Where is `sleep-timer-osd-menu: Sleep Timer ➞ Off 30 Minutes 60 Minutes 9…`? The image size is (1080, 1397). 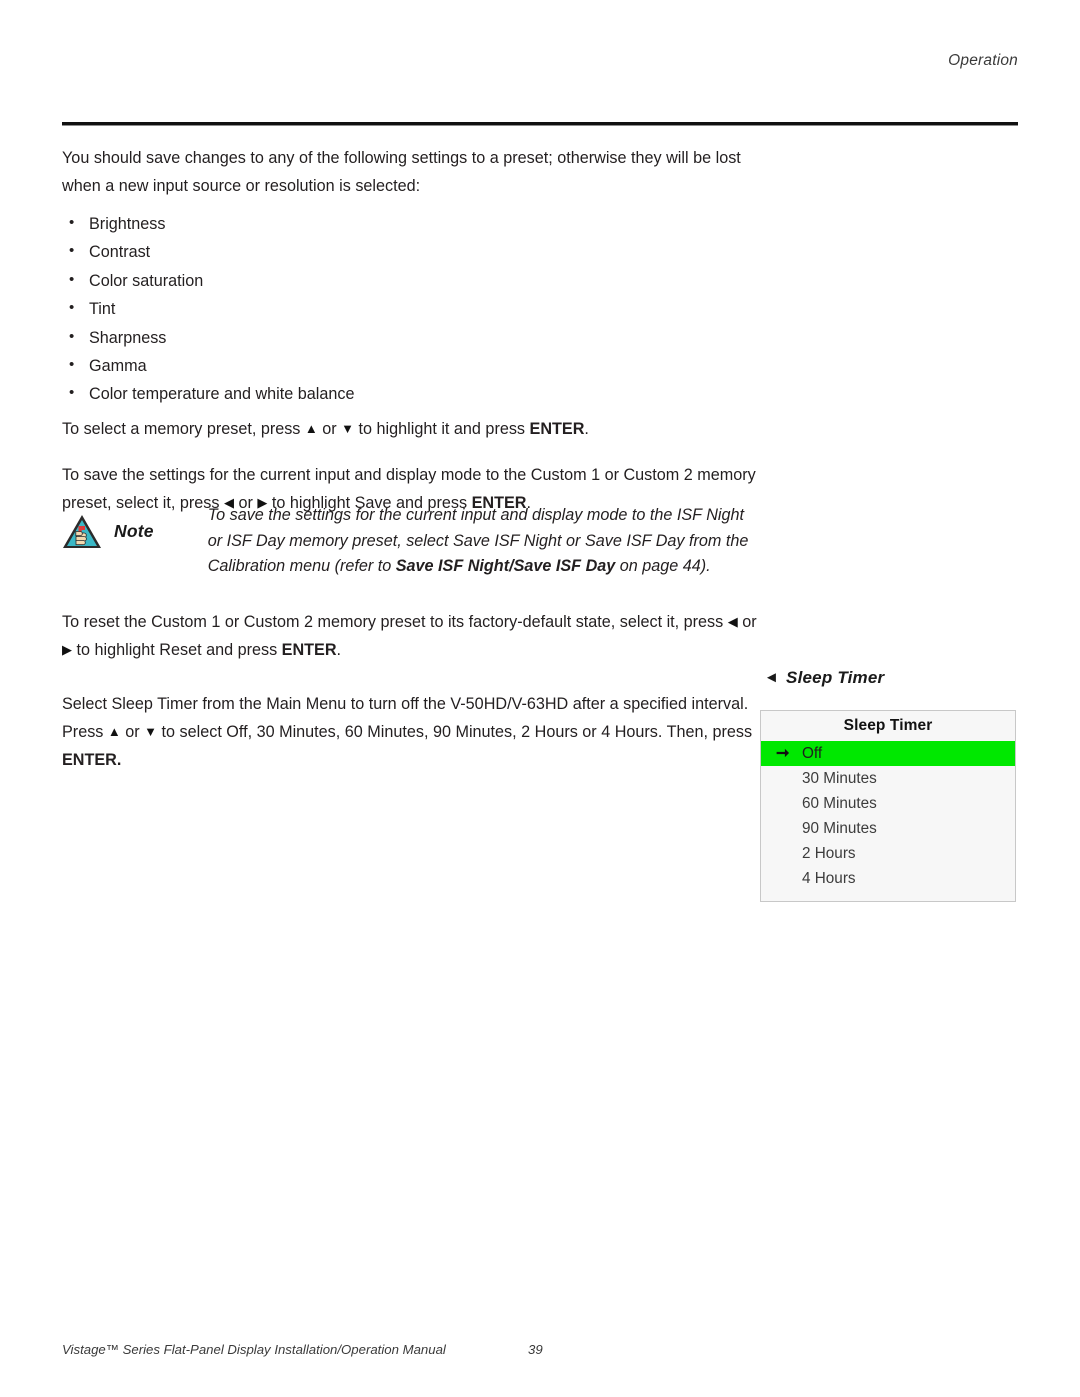 sleep-timer-osd-menu: Sleep Timer ➞ Off 30 Minutes 60 Minutes 9… is located at coordinates (888, 806).